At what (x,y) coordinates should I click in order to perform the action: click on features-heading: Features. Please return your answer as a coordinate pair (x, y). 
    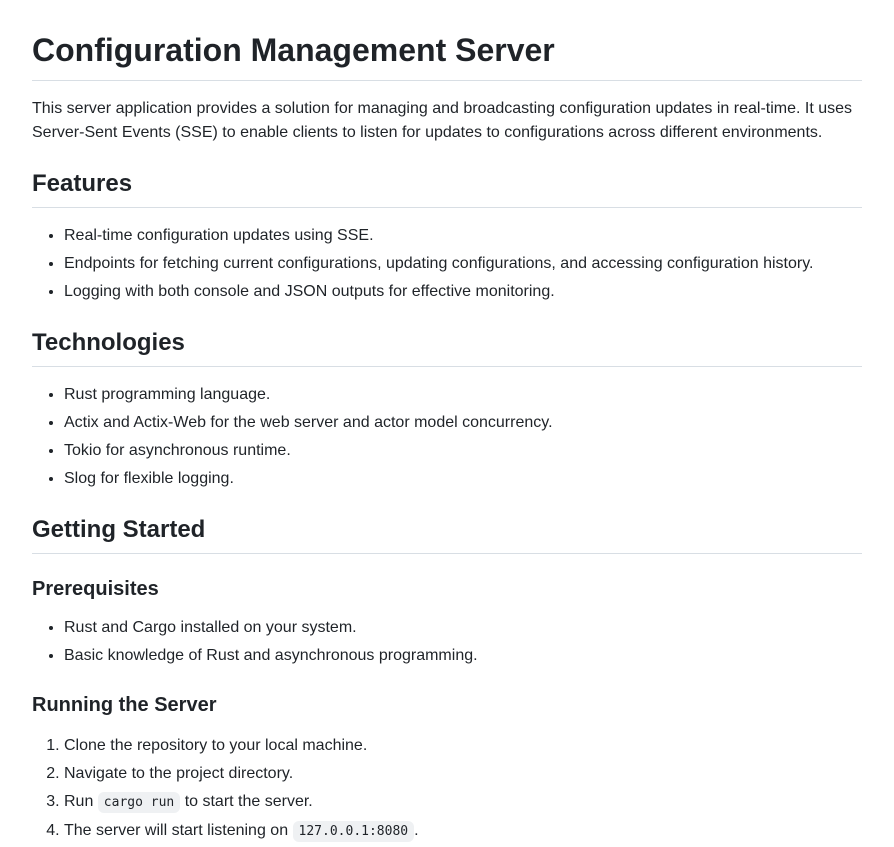
    Looking at the image, I should click on (447, 188).